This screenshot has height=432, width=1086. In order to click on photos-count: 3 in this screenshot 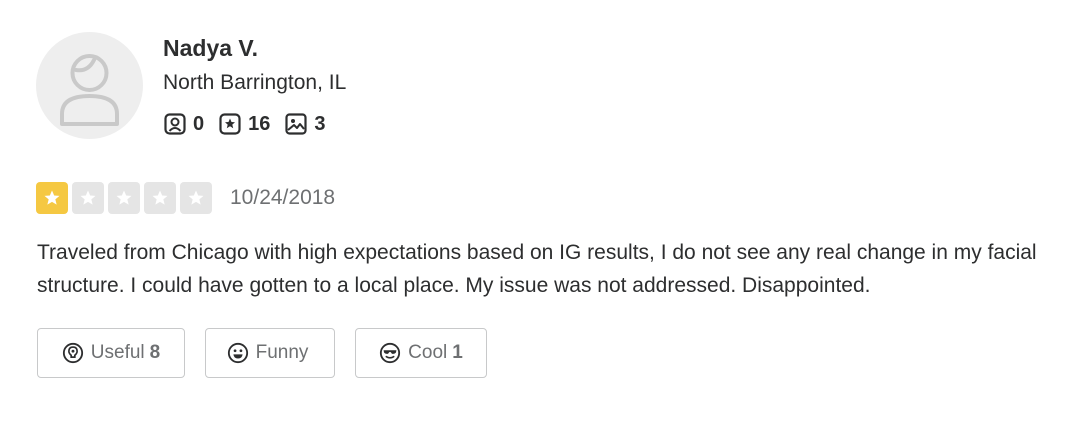, I will do `click(305, 124)`.